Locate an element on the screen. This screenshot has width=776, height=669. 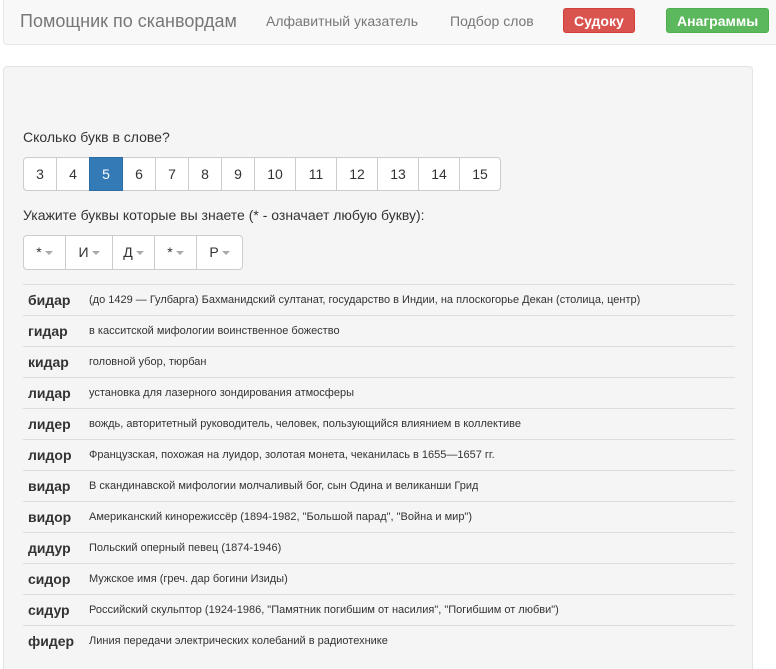
length-option-4: 4 is located at coordinates (73, 174).